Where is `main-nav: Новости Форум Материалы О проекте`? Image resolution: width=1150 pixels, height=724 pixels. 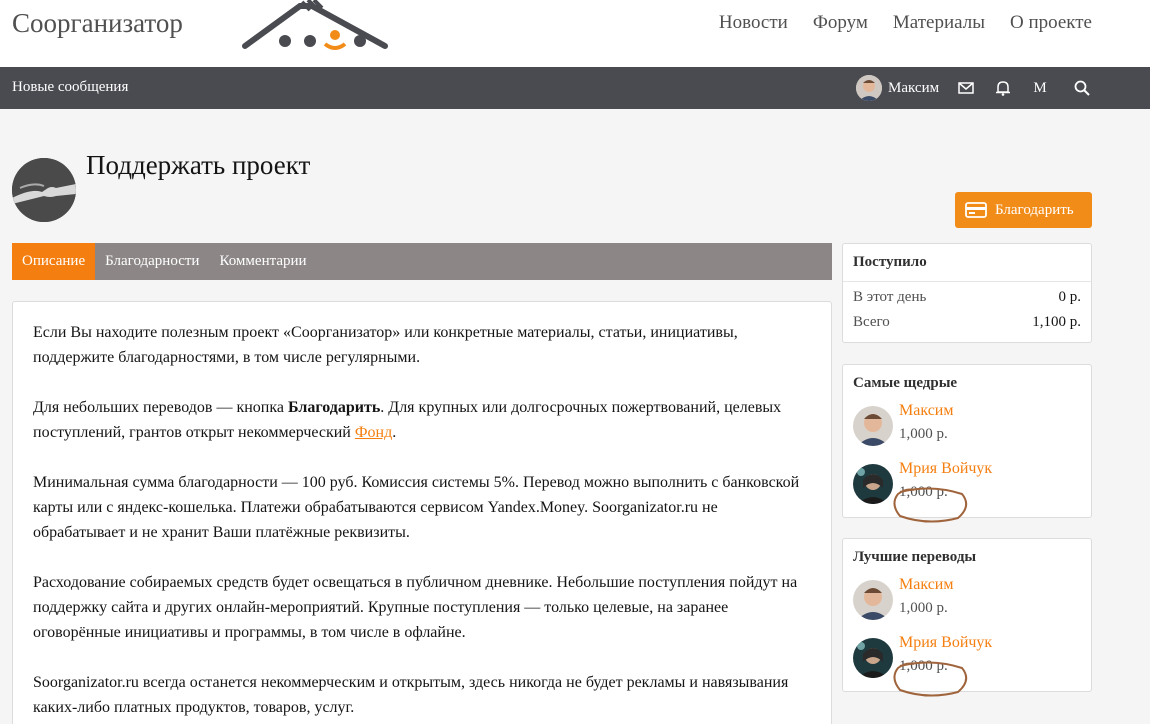
main-nav: Новости Форум Материалы О проекте is located at coordinates (905, 23).